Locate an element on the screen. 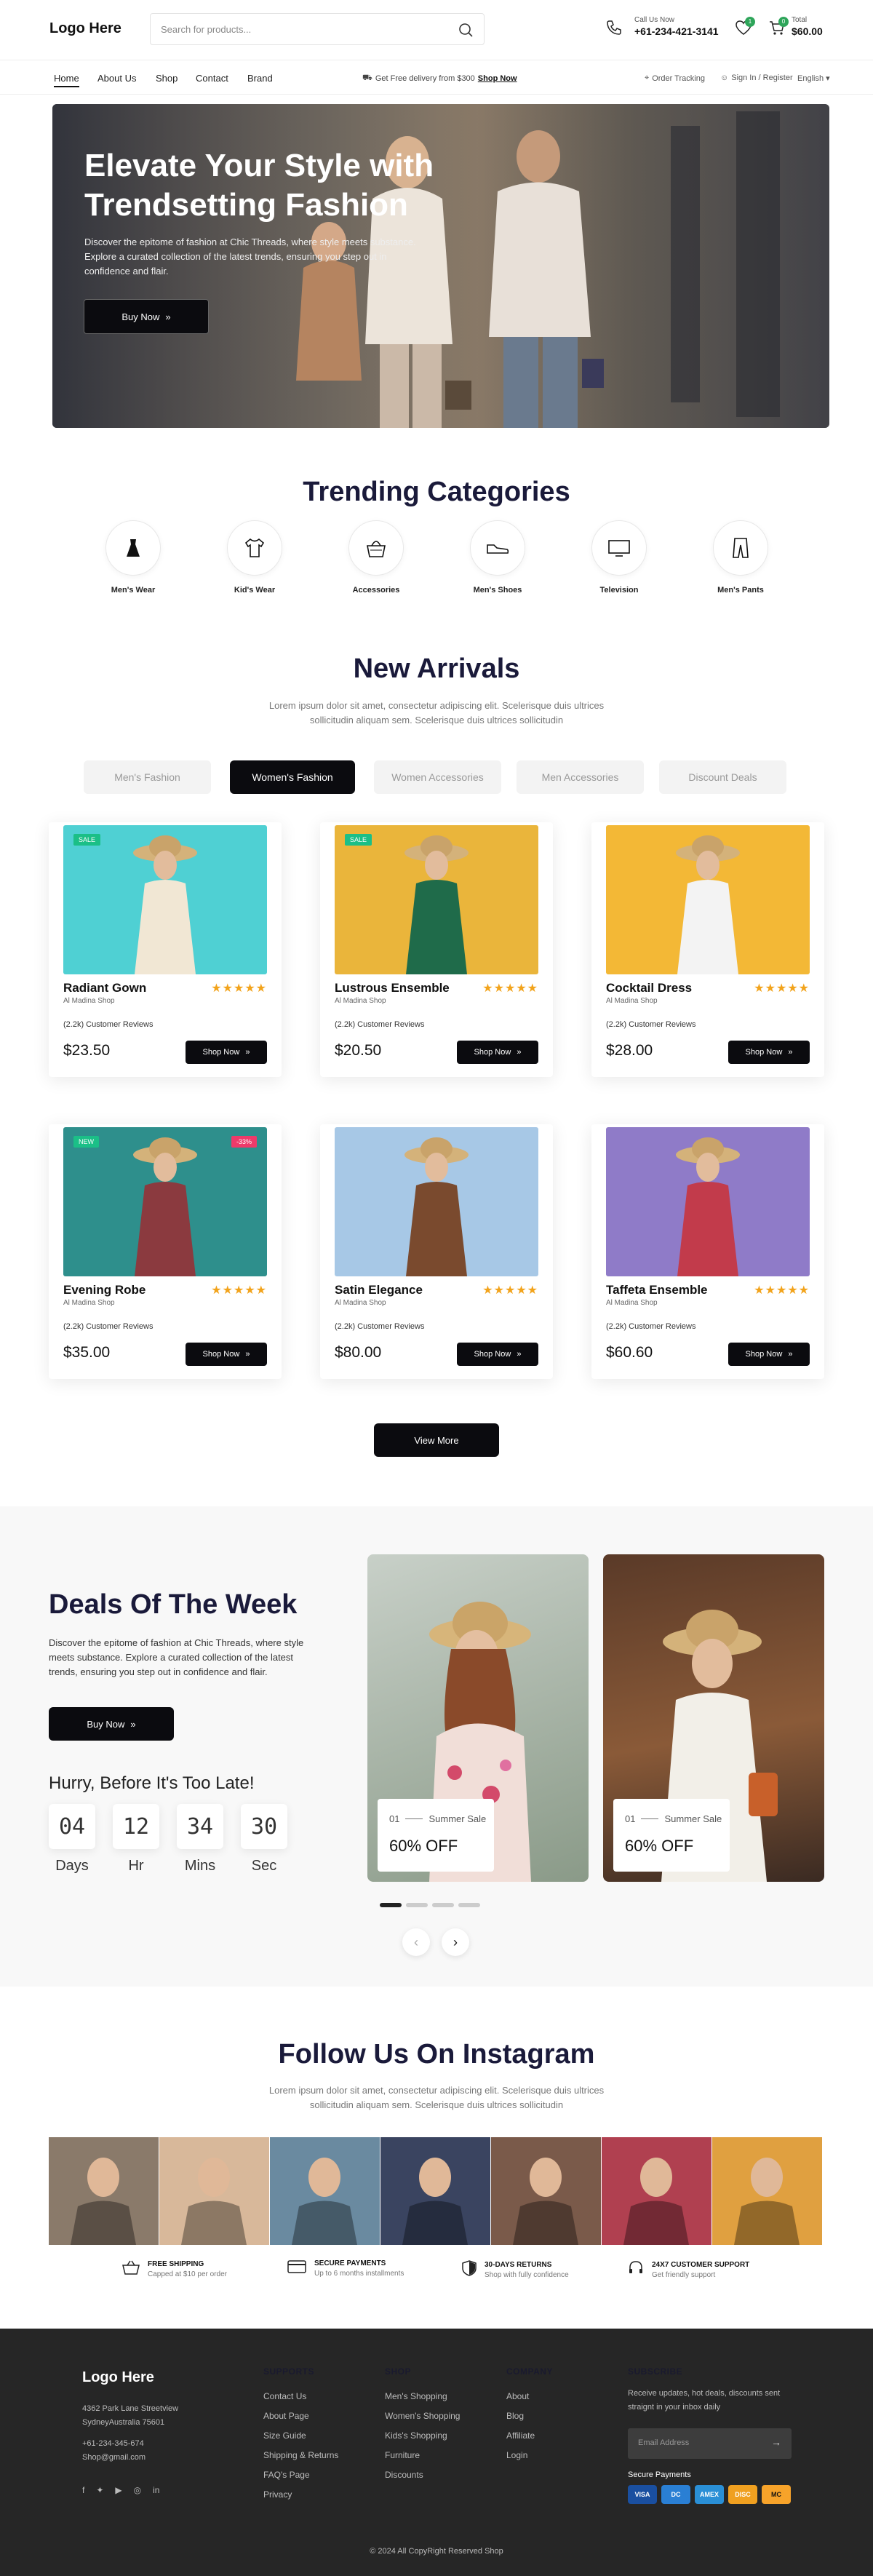 This screenshot has width=873, height=2576. footer-link: Women's Shopping is located at coordinates (422, 2416).